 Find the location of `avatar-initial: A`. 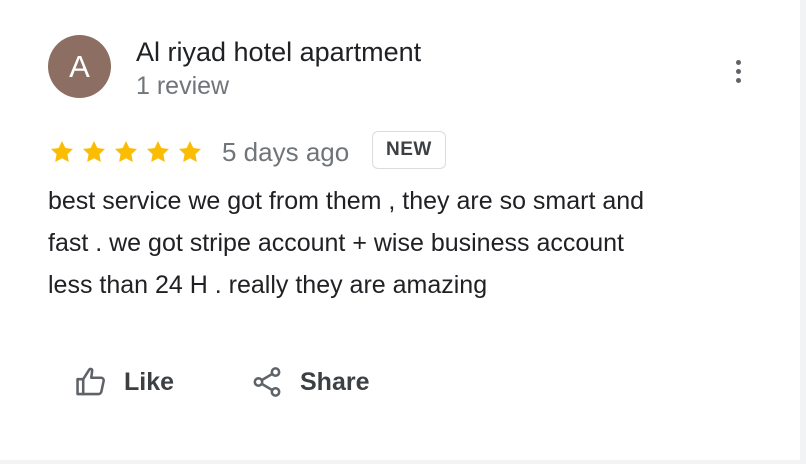

avatar-initial: A is located at coordinates (79, 66).